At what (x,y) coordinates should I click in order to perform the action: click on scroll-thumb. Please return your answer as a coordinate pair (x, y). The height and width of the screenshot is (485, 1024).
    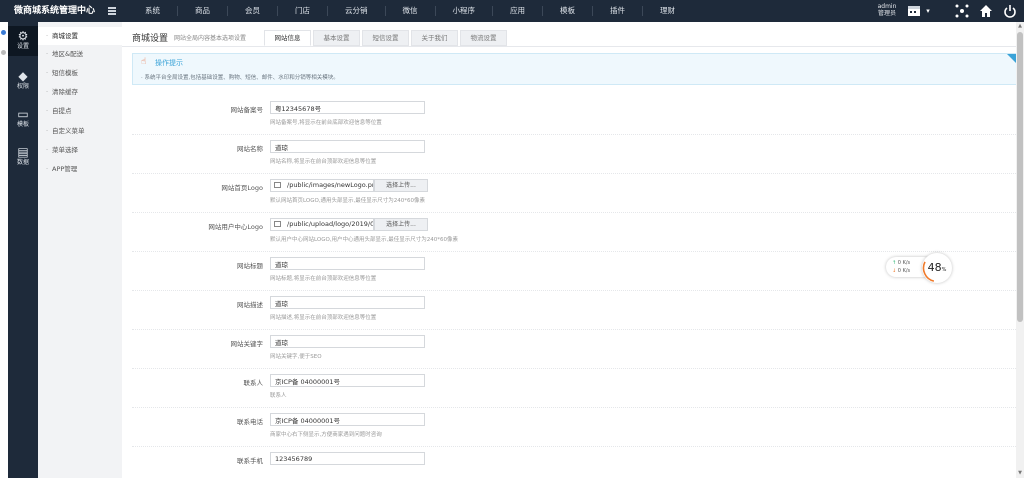
    Looking at the image, I should click on (1020, 177).